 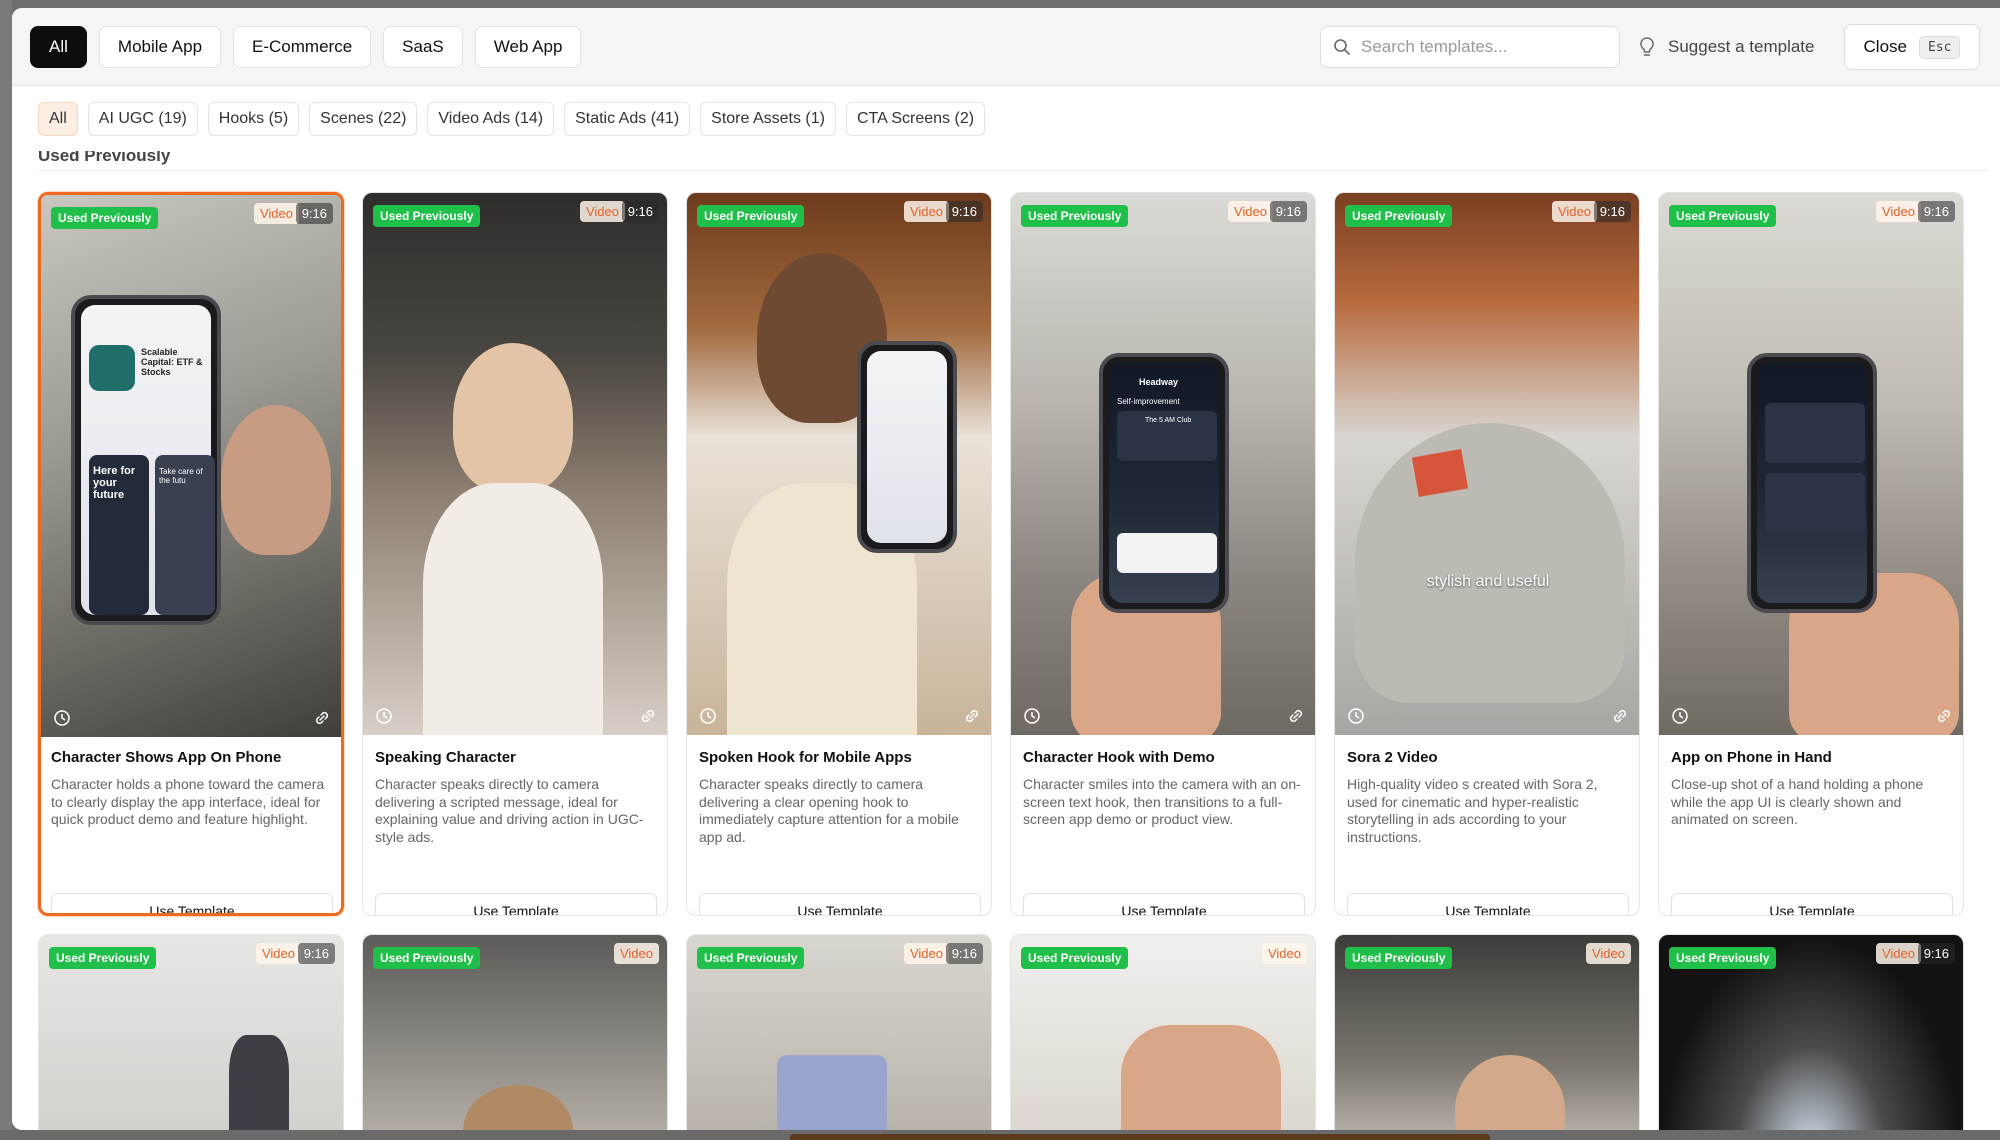 What do you see at coordinates (528, 47) in the screenshot?
I see `tab-web-app: Web App` at bounding box center [528, 47].